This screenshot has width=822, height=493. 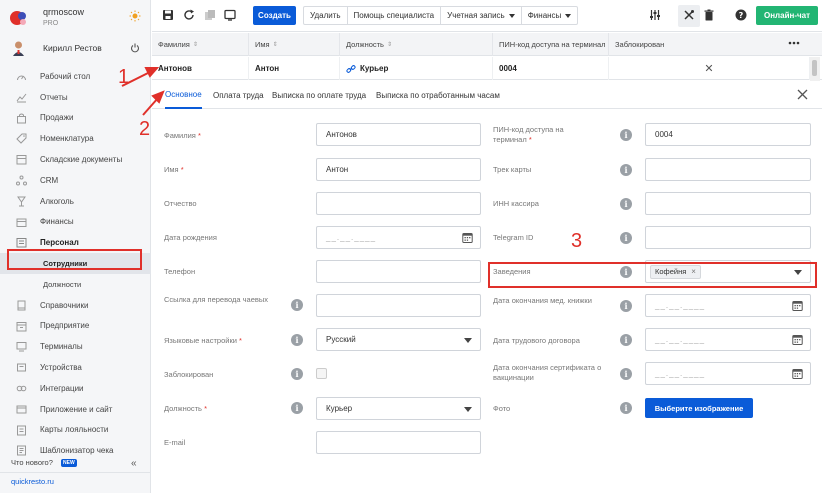 What do you see at coordinates (183, 95) in the screenshot?
I see `tab-main: Основное` at bounding box center [183, 95].